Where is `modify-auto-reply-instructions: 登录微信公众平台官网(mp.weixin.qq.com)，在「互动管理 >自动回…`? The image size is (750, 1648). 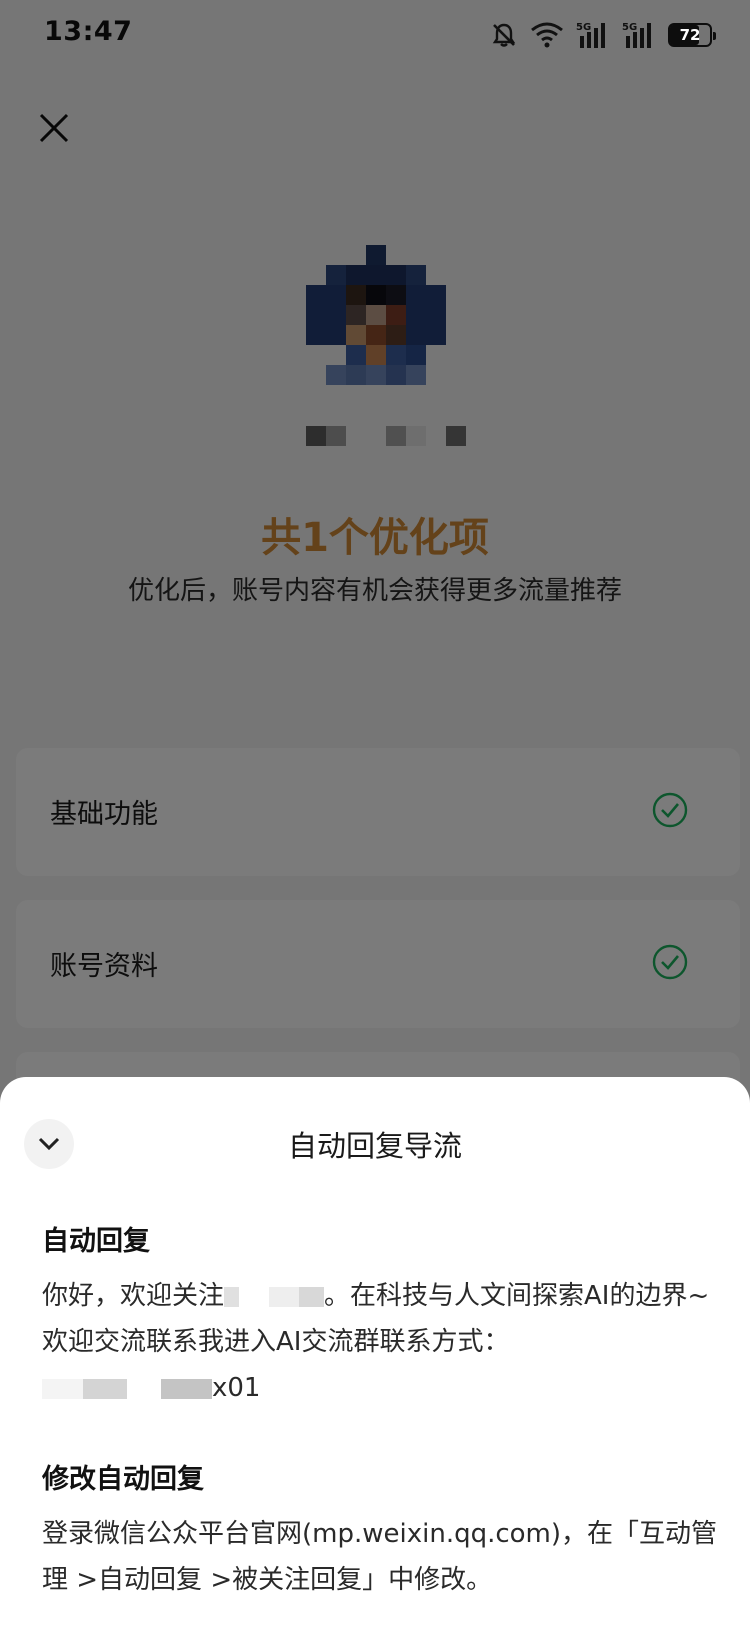 modify-auto-reply-instructions: 登录微信公众平台官网(mp.weixin.qq.com)，在「互动管理 >自动回… is located at coordinates (380, 1557).